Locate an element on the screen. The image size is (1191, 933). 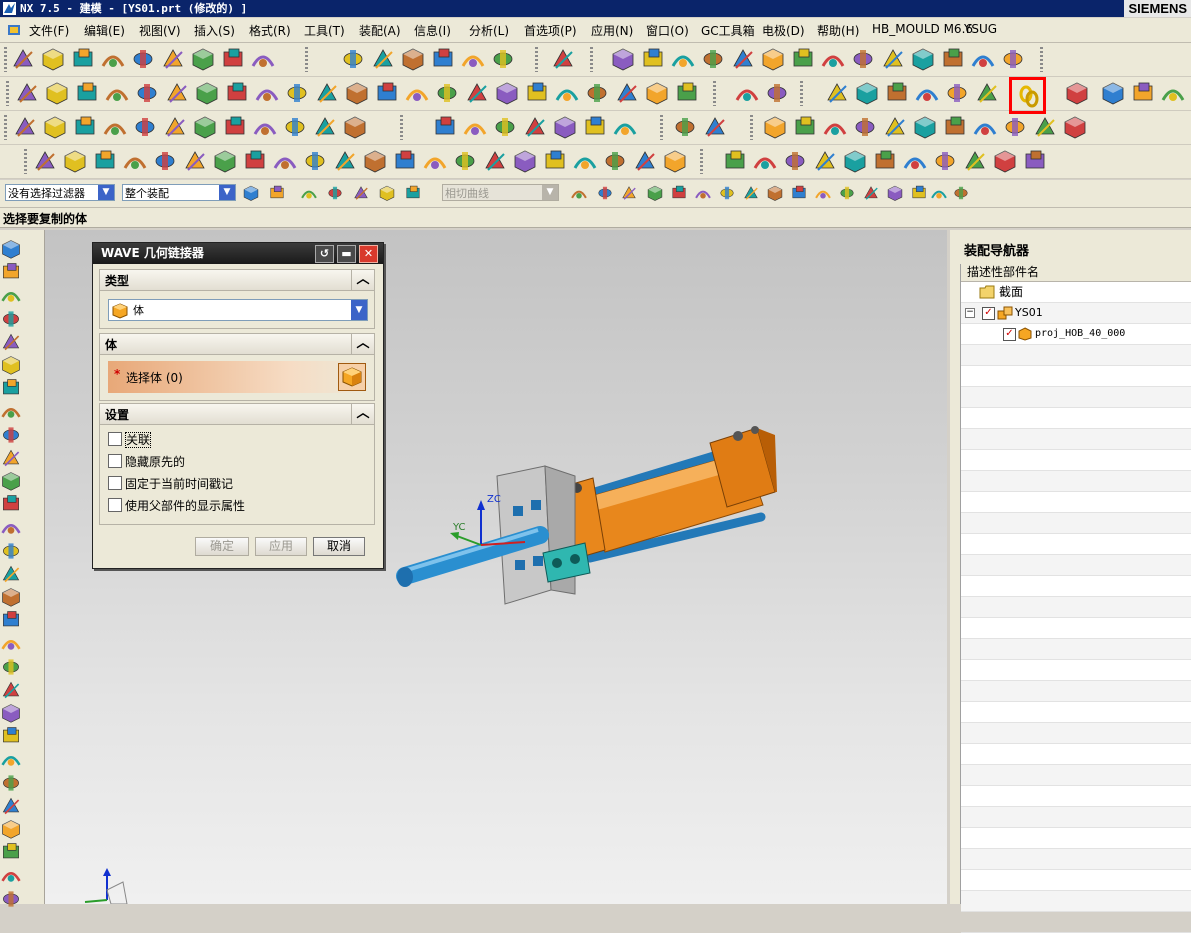
menu-ysug: YSUG is located at coordinates (980, 29).